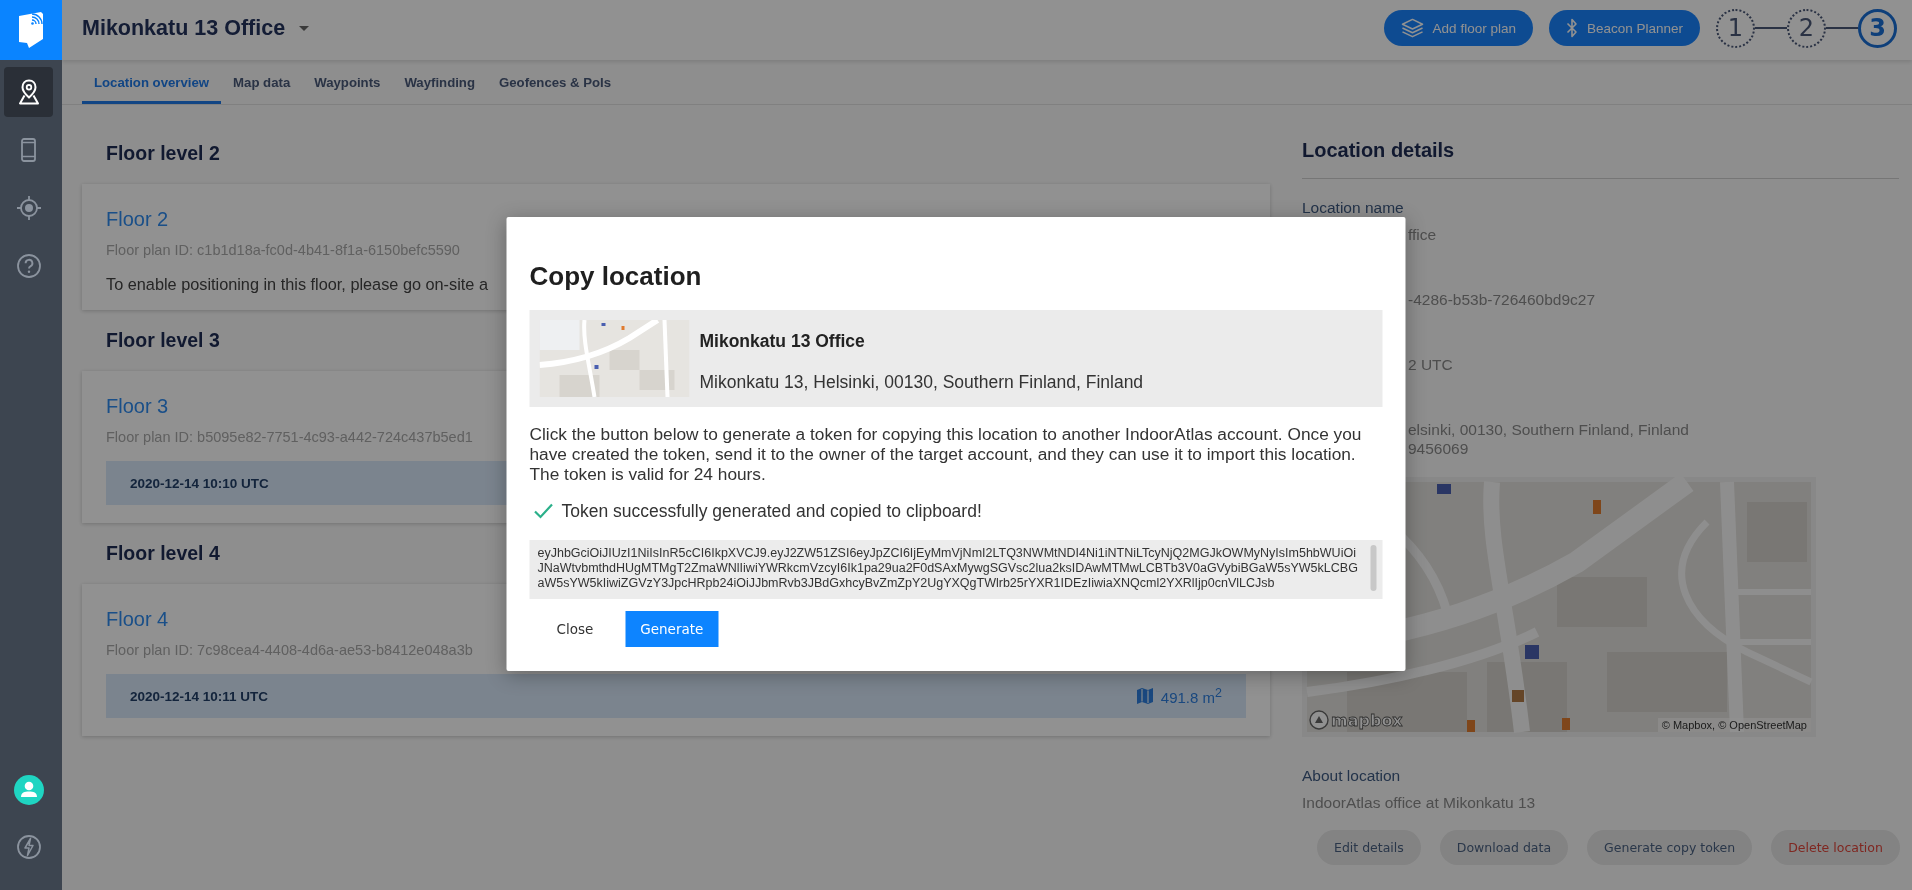 This screenshot has height=890, width=1912. Describe the element at coordinates (1191, 696) in the screenshot. I see `floor-area: 491.8 m$^{2}$` at that location.